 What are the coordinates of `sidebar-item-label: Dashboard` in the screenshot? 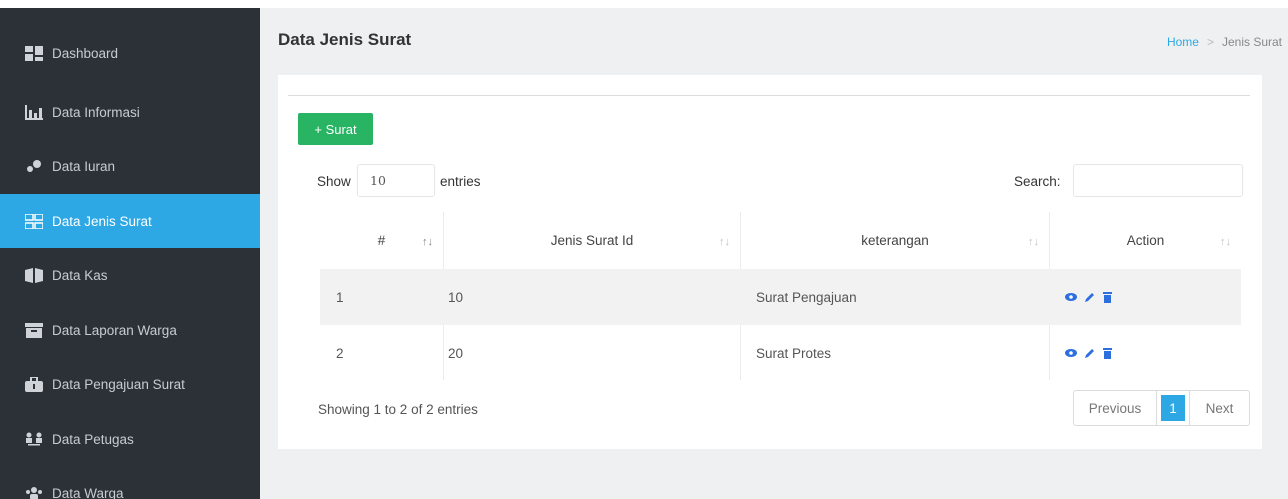 It's located at (85, 53).